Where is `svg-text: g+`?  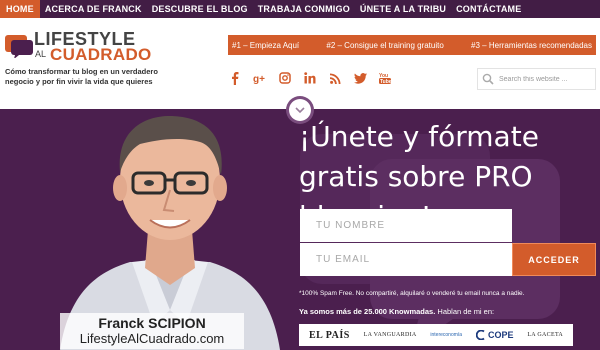
svg-text: g+ is located at coordinates (259, 79).